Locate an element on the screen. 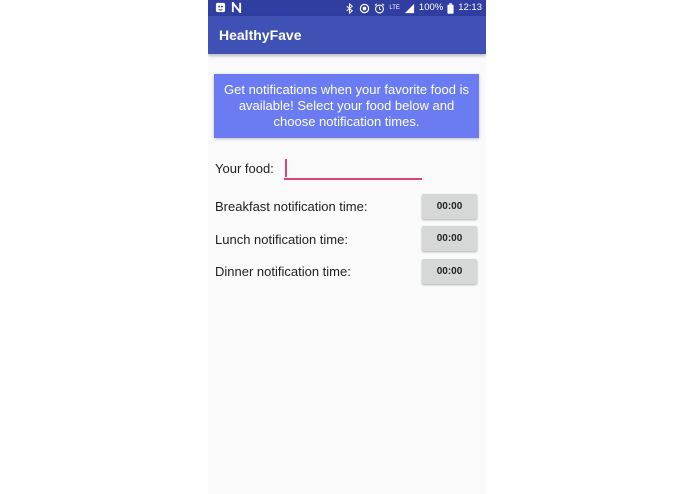  notification-app-icon is located at coordinates (220, 7).